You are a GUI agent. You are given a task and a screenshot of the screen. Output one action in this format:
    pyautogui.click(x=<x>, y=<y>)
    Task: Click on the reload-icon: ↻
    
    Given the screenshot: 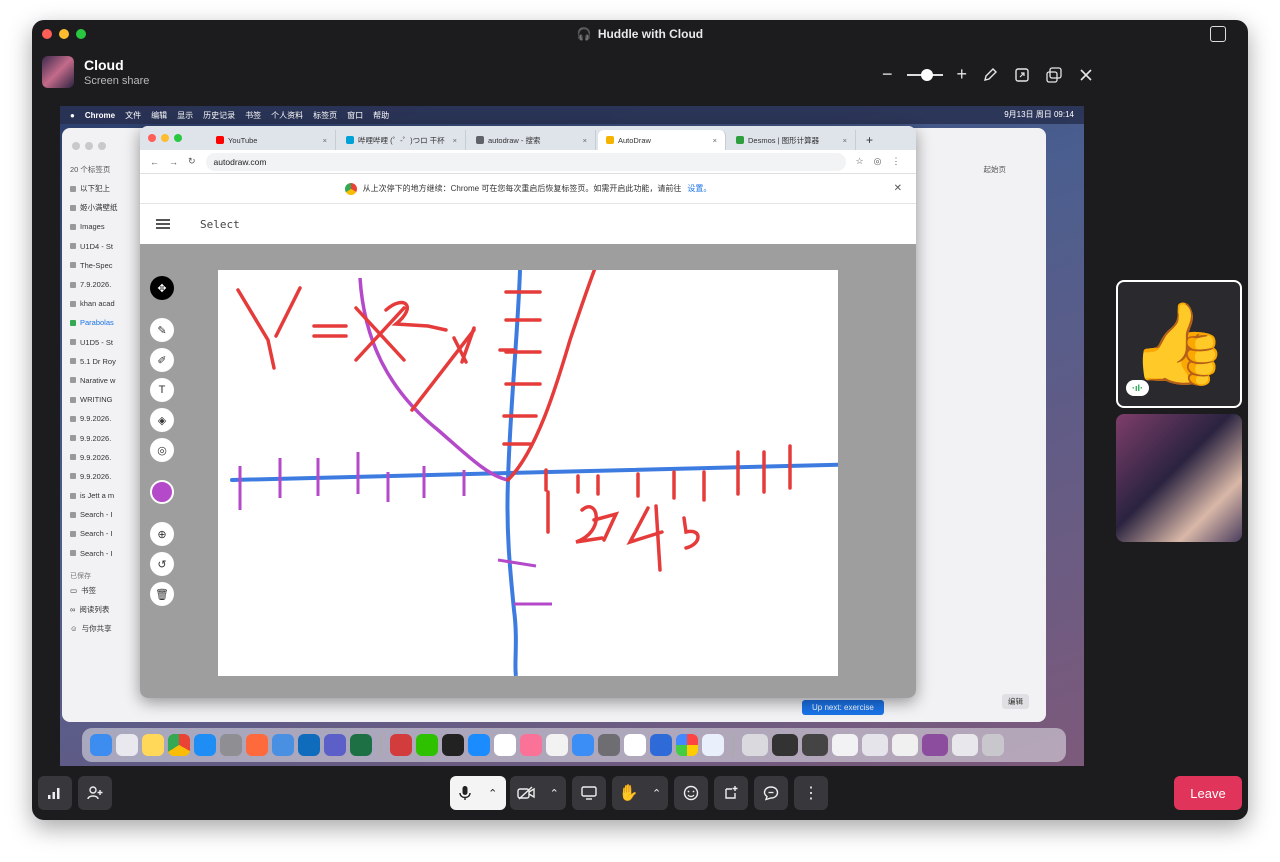 What is the action you would take?
    pyautogui.click(x=192, y=161)
    